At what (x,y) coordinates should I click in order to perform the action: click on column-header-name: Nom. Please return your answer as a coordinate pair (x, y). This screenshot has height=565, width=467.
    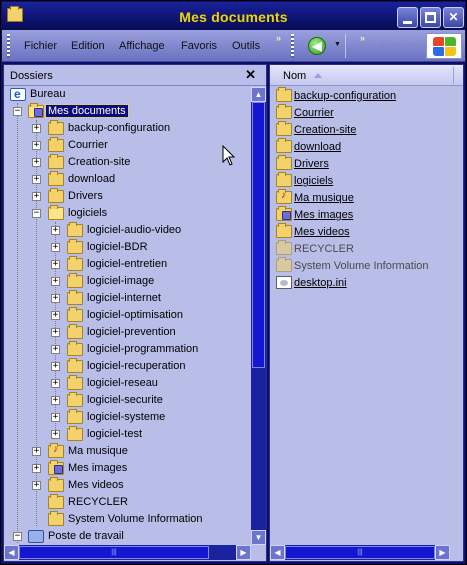
    Looking at the image, I should click on (366, 75).